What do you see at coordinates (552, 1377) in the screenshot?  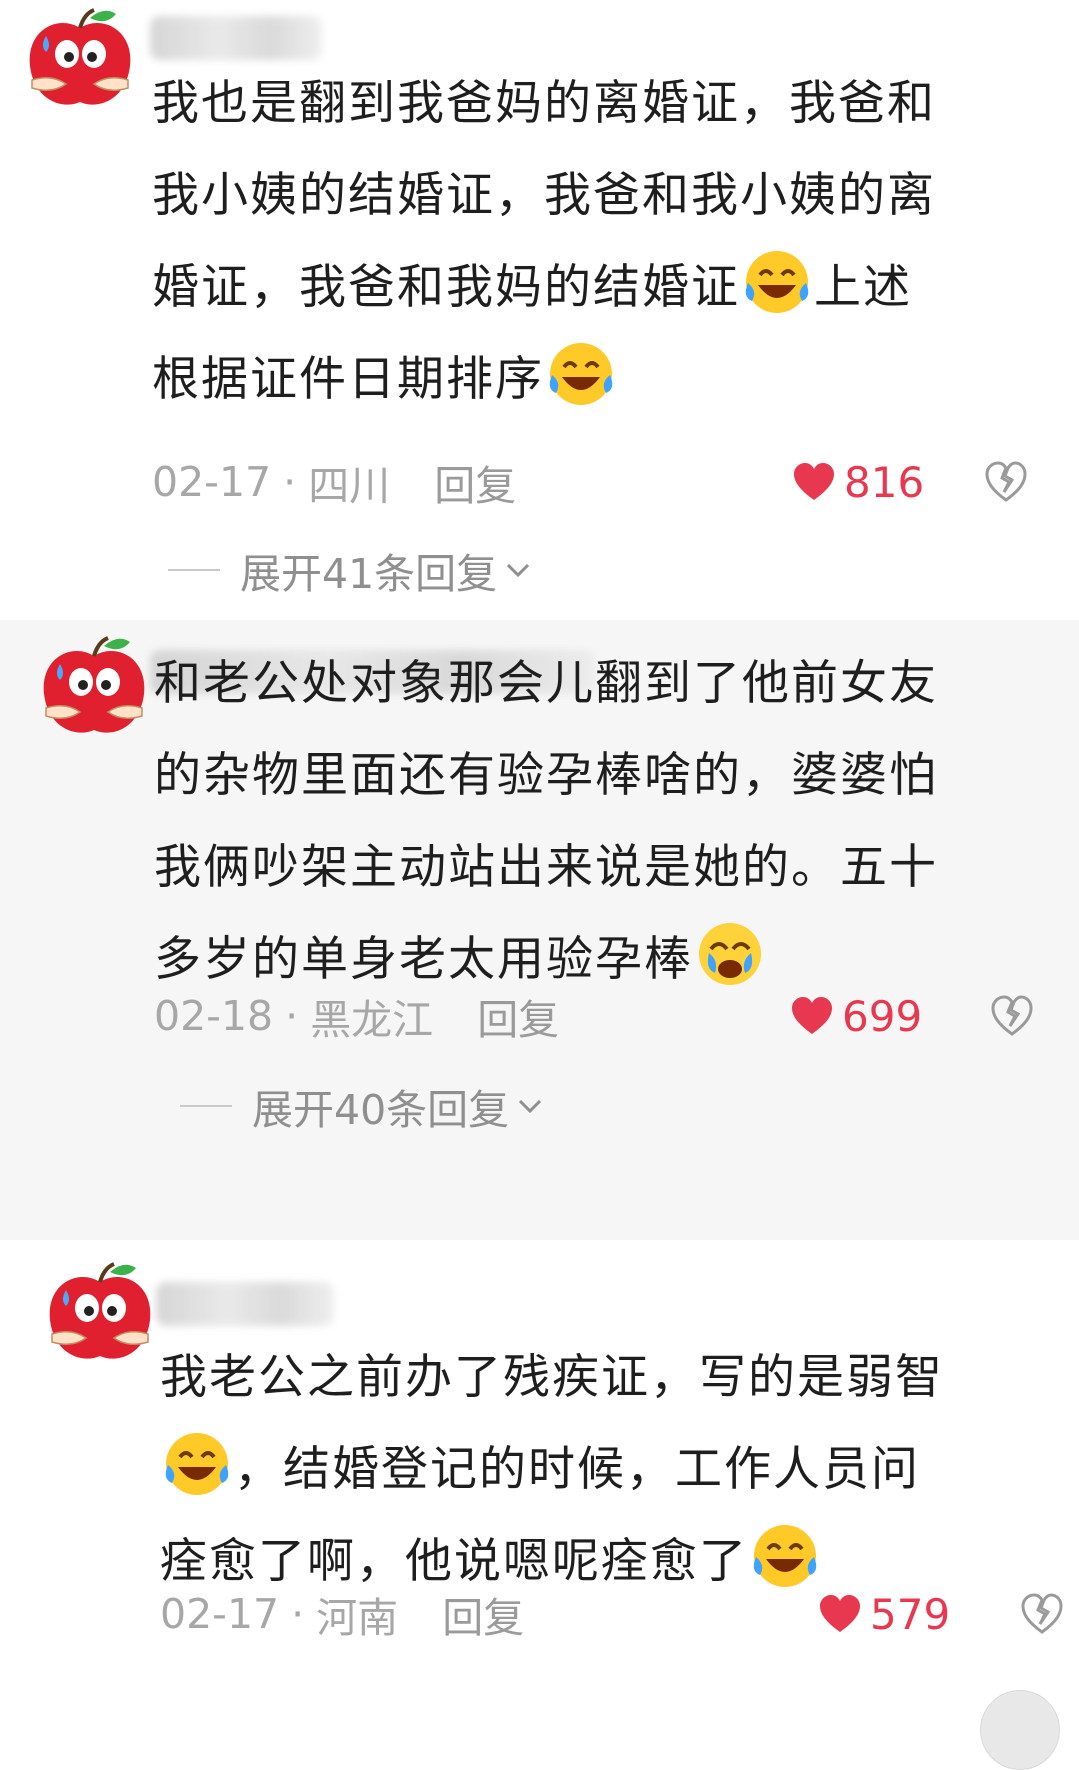 I see `comment-line: 我老公之前办了残疾证，写的是弱智` at bounding box center [552, 1377].